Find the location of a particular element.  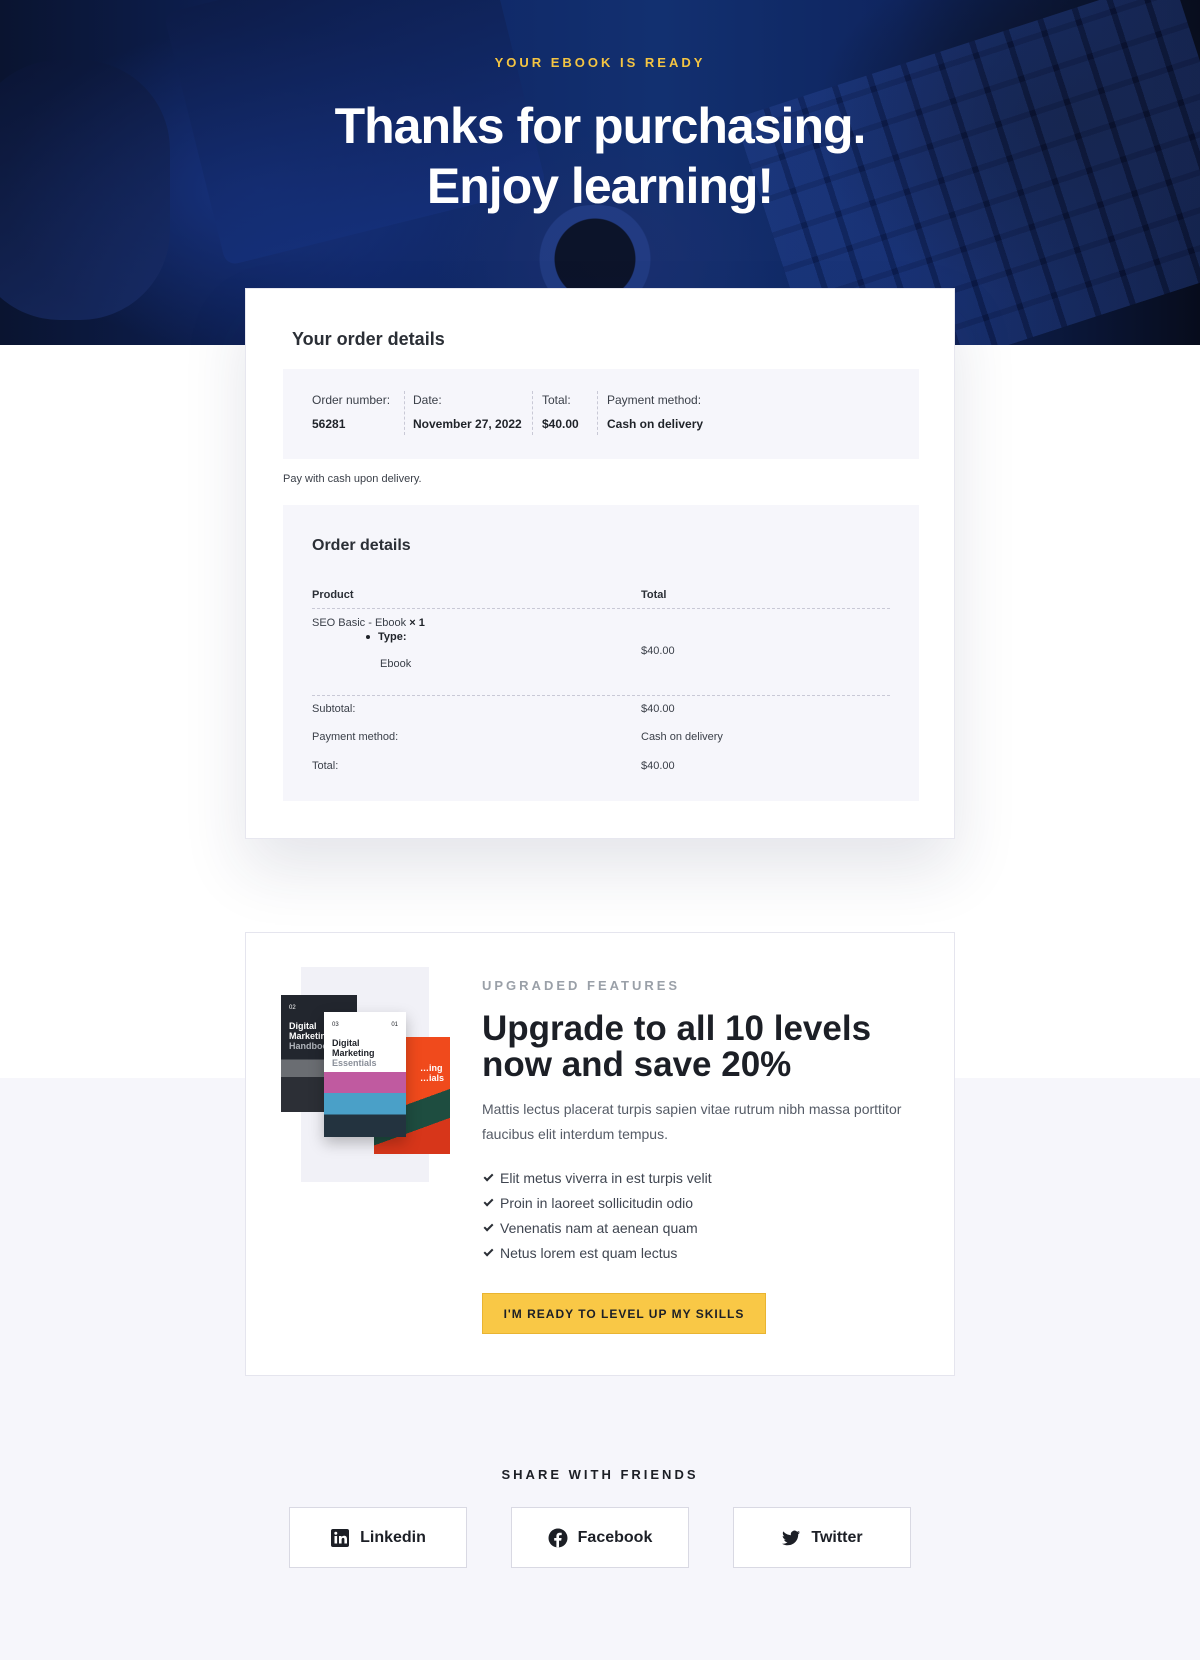

summary-label: Order number: is located at coordinates (351, 400).